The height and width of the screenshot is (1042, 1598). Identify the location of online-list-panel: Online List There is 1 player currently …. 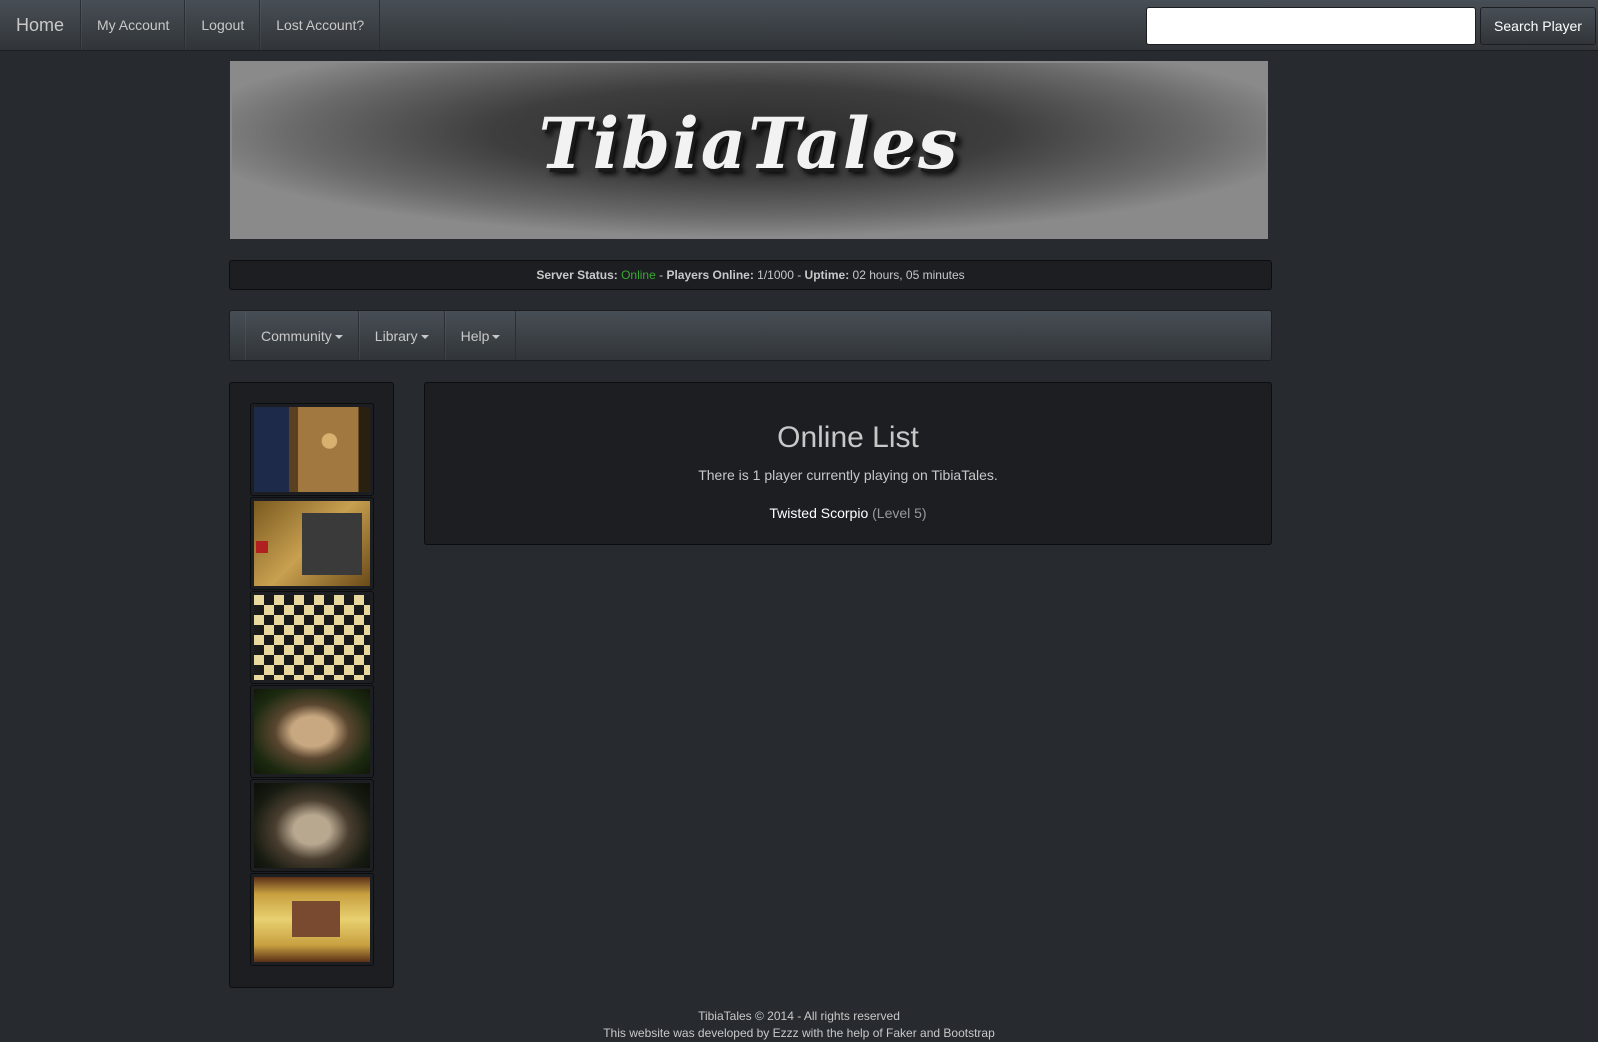
(848, 463).